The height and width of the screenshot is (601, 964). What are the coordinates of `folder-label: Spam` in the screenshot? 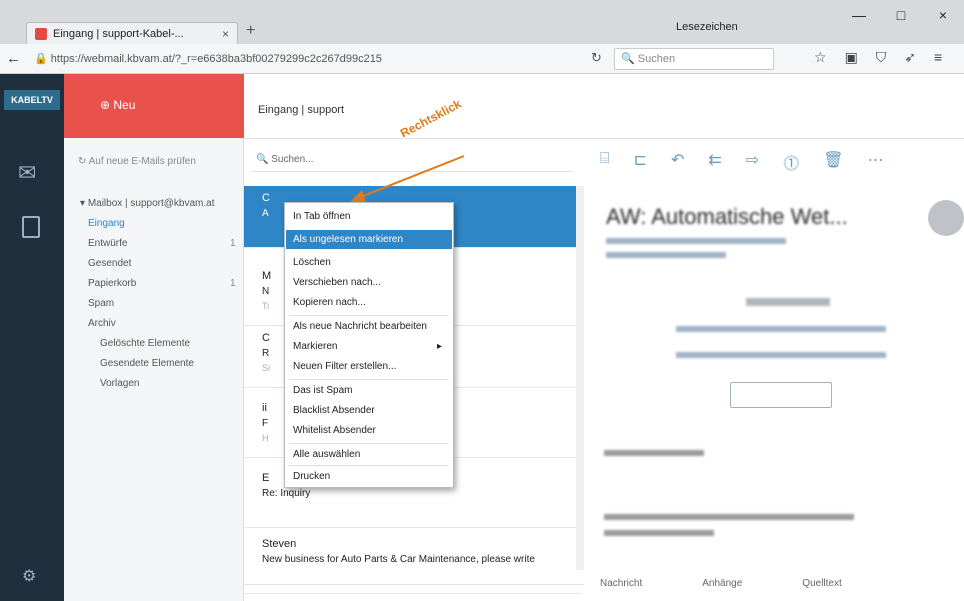 It's located at (101, 303).